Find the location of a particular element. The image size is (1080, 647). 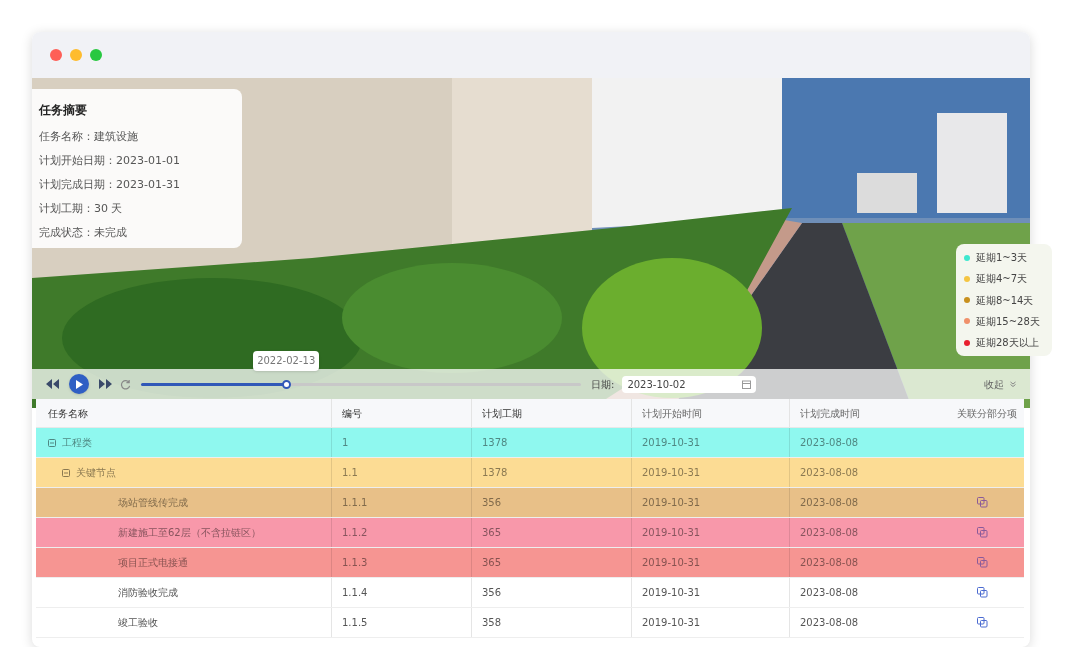

column-header: 任务名称 is located at coordinates (184, 413).